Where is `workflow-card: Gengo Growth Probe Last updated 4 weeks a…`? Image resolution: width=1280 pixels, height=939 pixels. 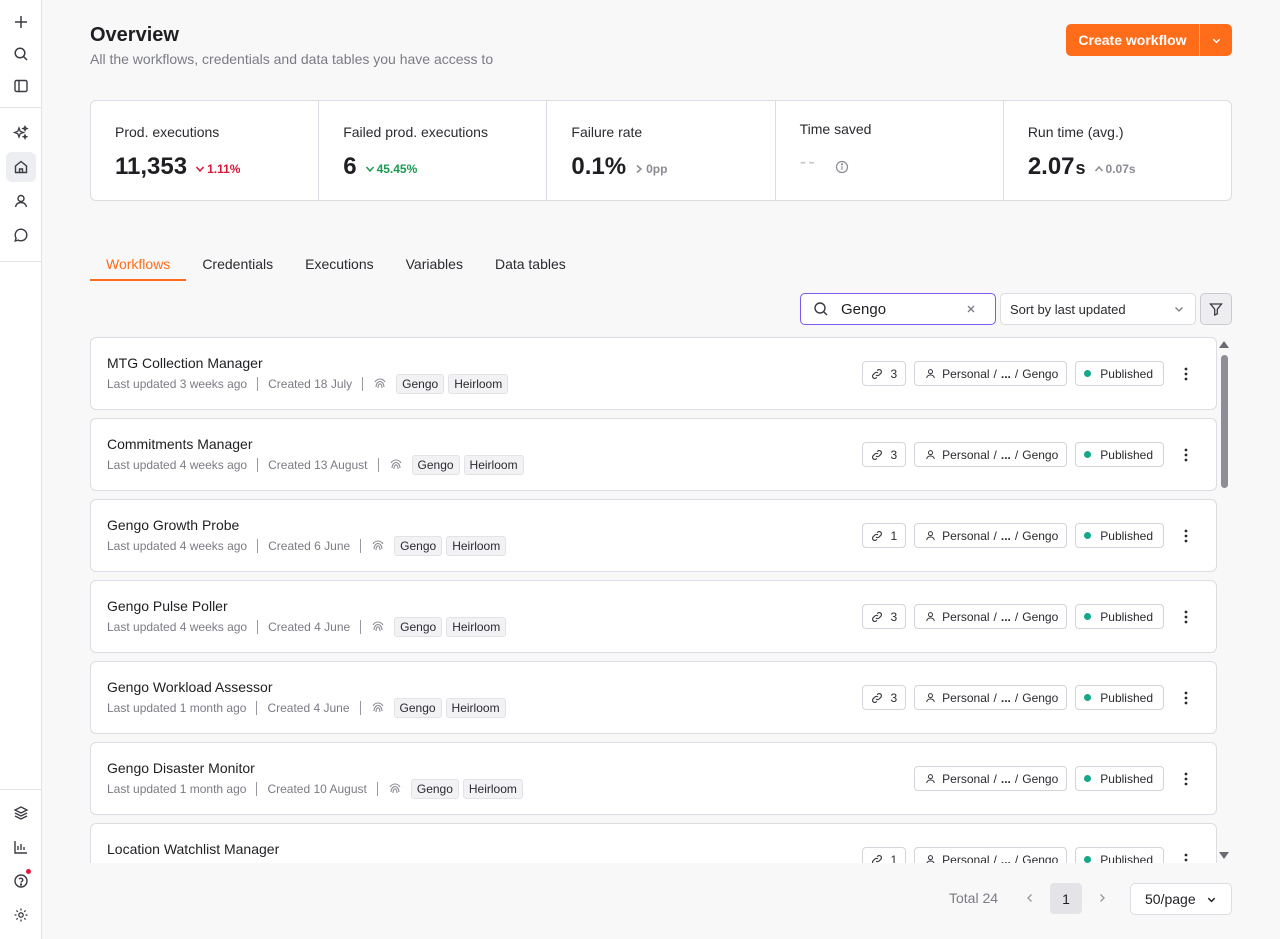 workflow-card: Gengo Growth Probe Last updated 4 weeks a… is located at coordinates (653, 535).